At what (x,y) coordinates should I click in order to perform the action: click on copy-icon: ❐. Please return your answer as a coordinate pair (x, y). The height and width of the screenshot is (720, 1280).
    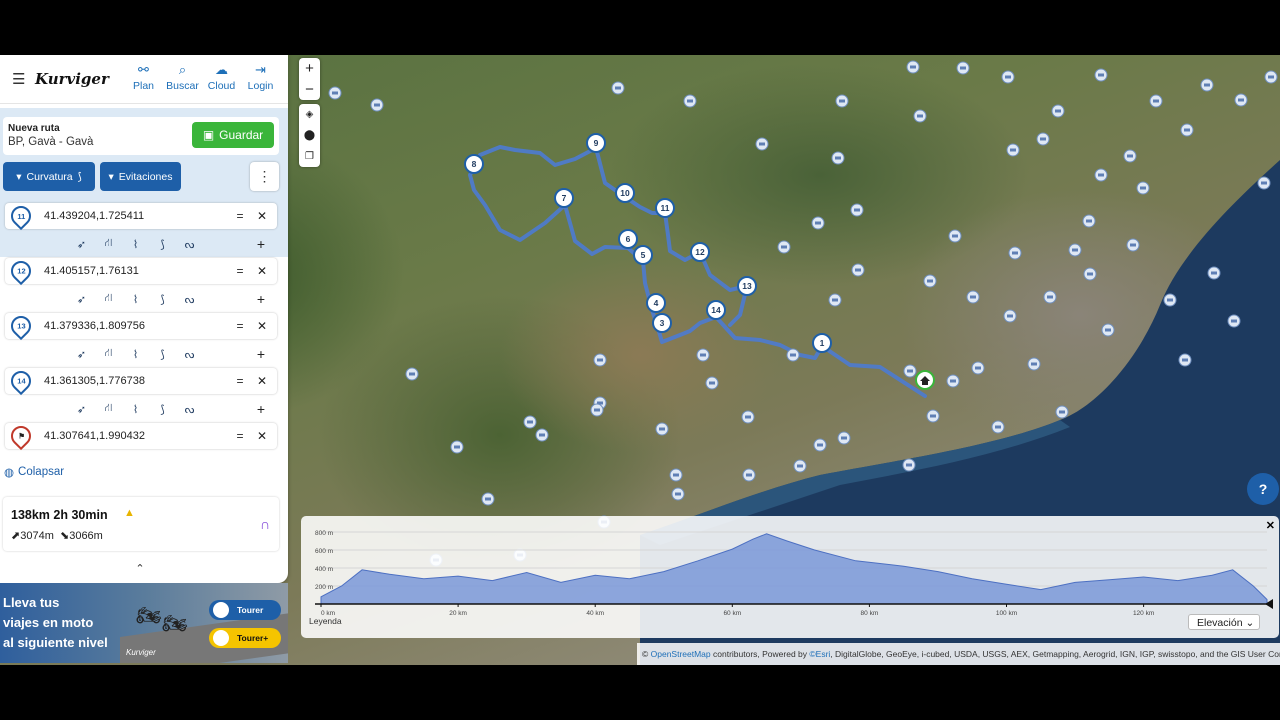
    Looking at the image, I should click on (309, 156).